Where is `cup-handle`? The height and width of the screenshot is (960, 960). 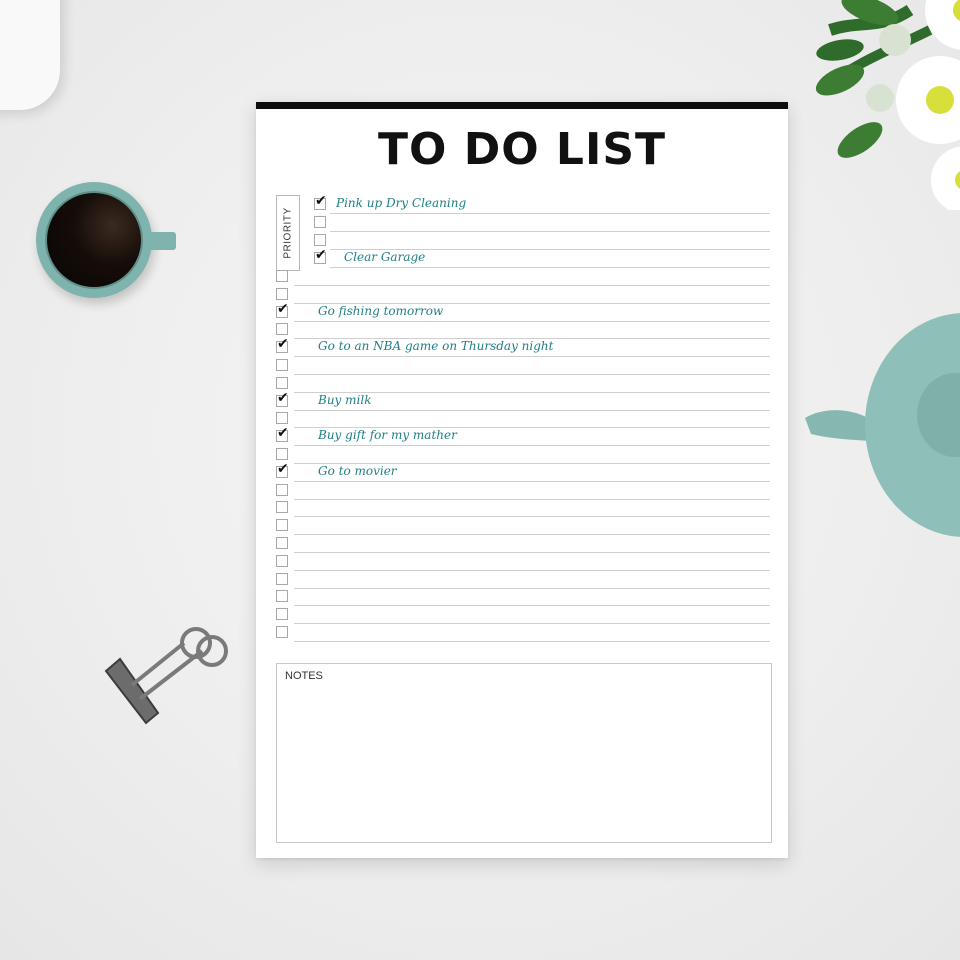
cup-handle is located at coordinates (160, 241).